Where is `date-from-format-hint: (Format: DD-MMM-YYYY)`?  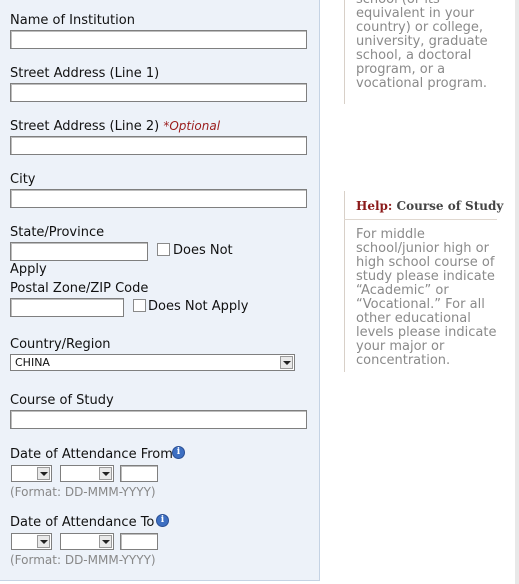 date-from-format-hint: (Format: DD-MMM-YYYY) is located at coordinates (83, 492).